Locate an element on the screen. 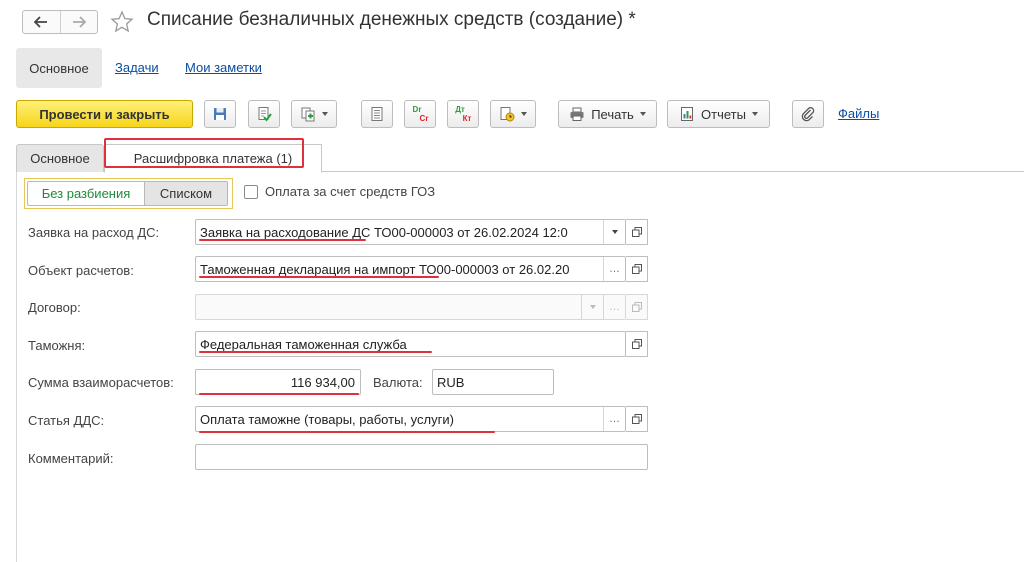 Image resolution: width=1024 pixels, height=562 pixels. section-notes-link: Мои заметки is located at coordinates (223, 67).